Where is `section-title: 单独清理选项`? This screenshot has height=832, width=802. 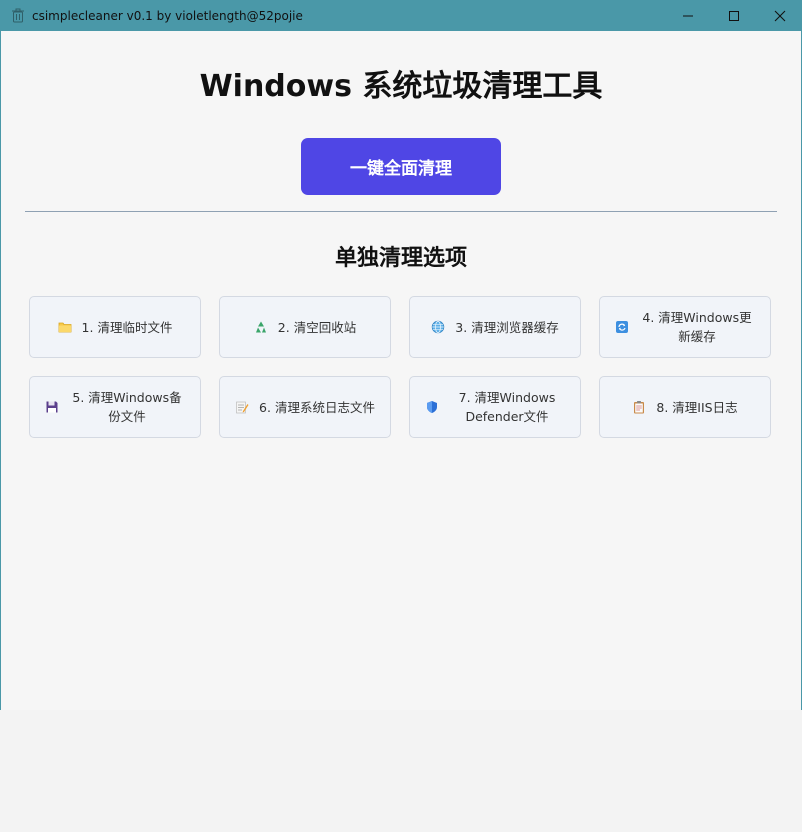
section-title: 单独清理选项 is located at coordinates (400, 258).